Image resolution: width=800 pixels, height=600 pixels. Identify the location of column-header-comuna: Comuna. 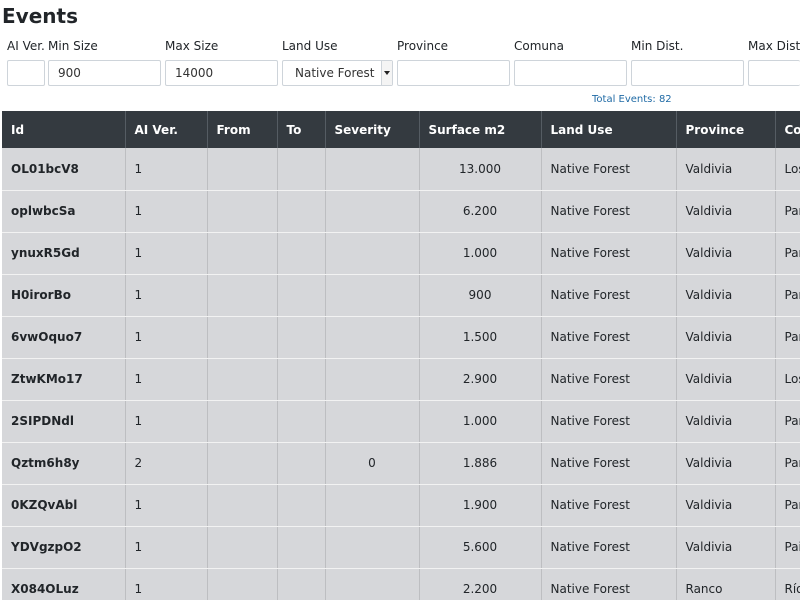
(787, 129).